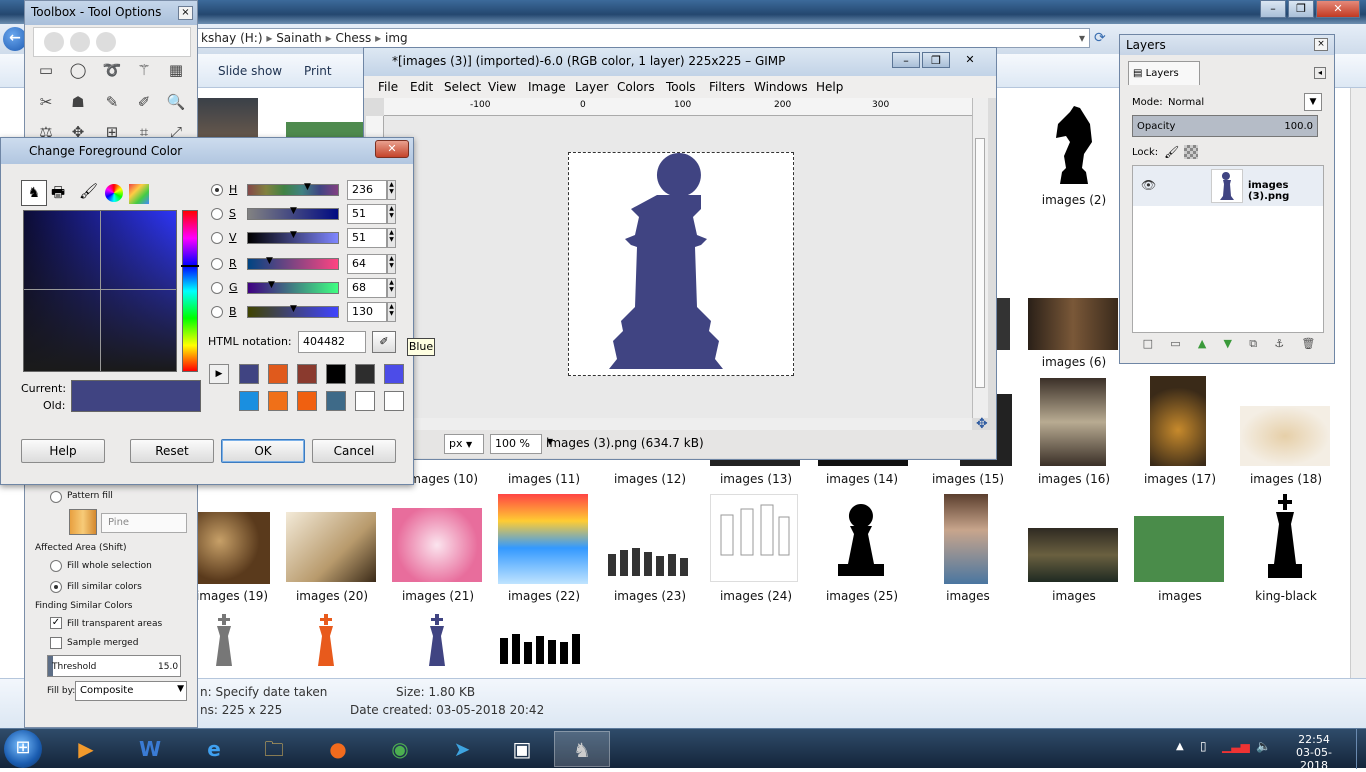 The image size is (1366, 772). What do you see at coordinates (263, 451) in the screenshot?
I see `ok-button: OK` at bounding box center [263, 451].